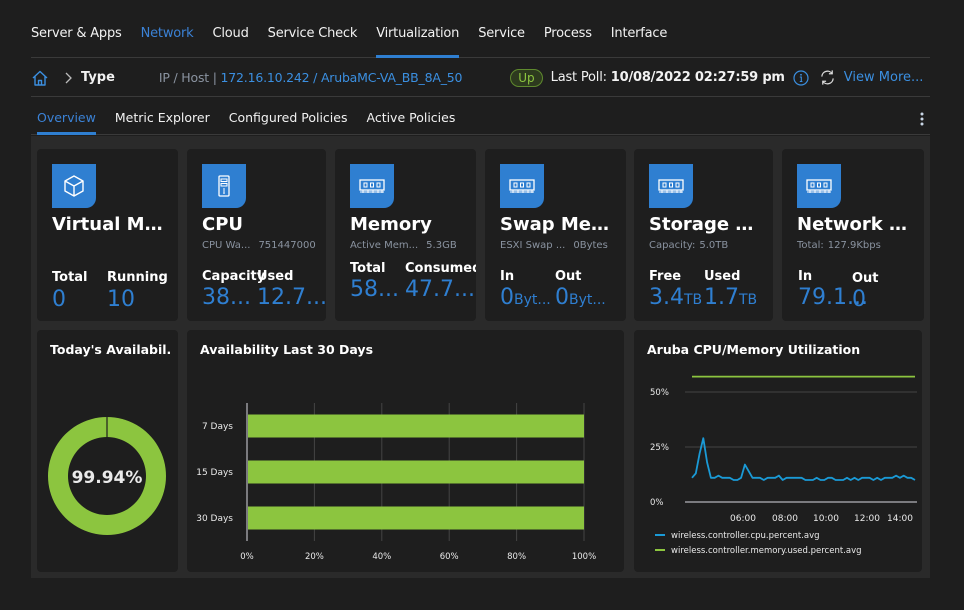 Image resolution: width=964 pixels, height=610 pixels. I want to click on x-tick-label: 60%, so click(449, 557).